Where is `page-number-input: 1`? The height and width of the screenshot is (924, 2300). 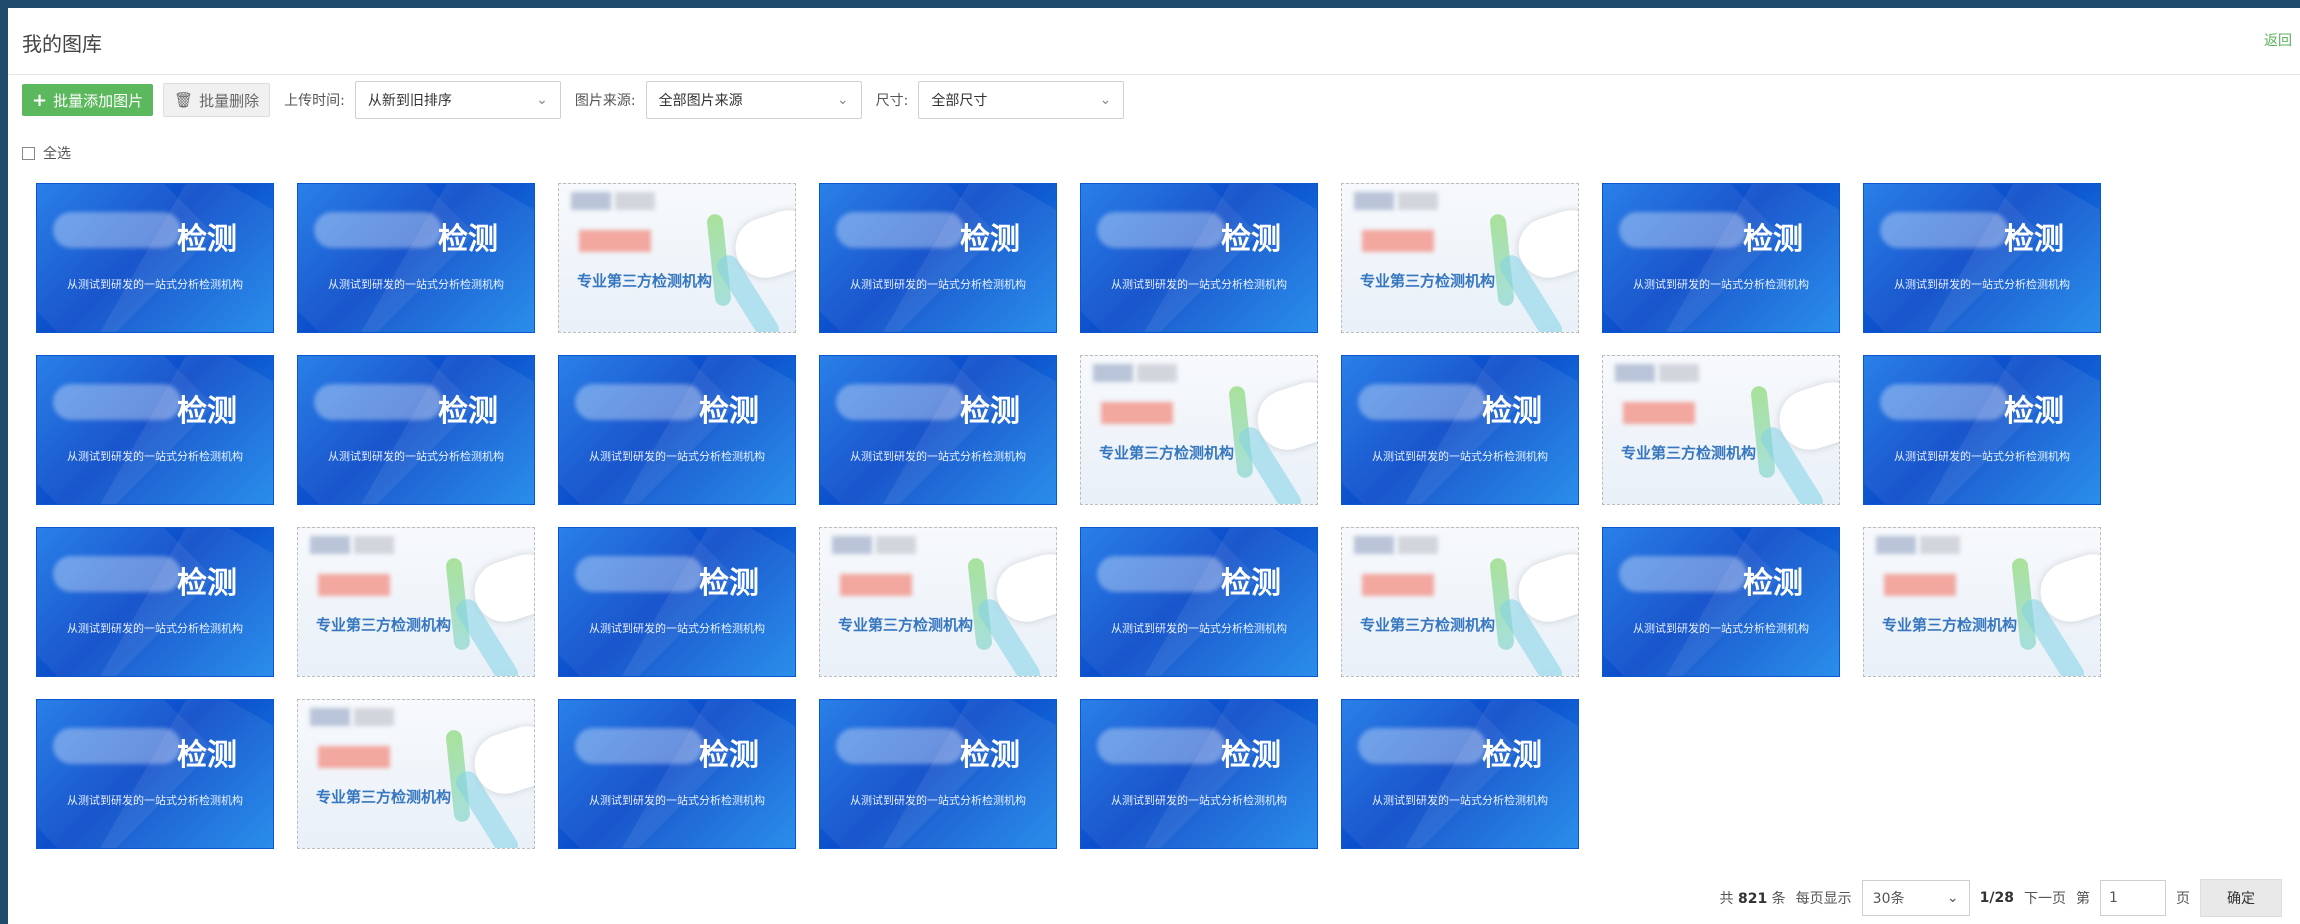 page-number-input: 1 is located at coordinates (2133, 898).